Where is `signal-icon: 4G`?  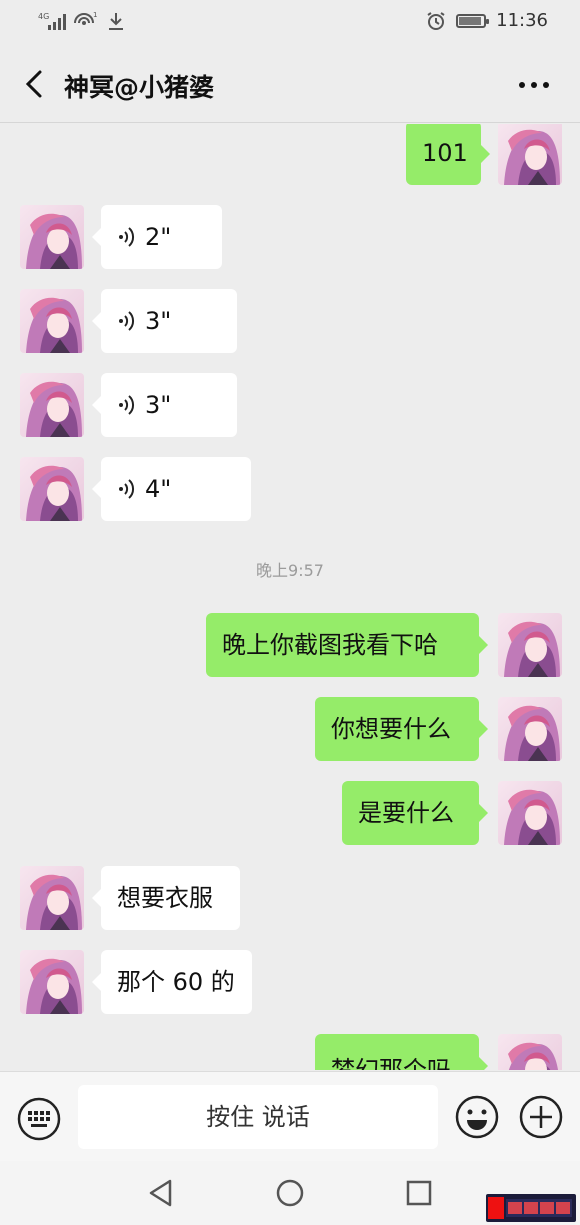 signal-icon: 4G is located at coordinates (52, 21).